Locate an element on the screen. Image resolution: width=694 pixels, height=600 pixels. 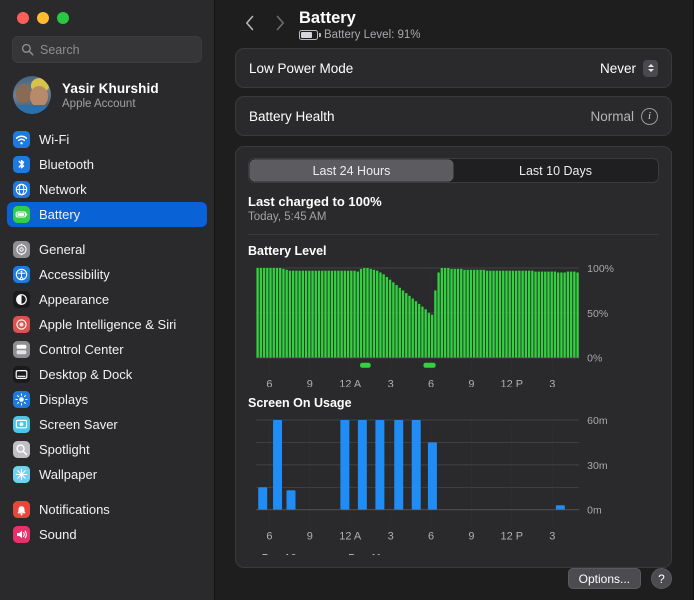
sidebar-item-accessibility: Accessibility is located at coordinates (107, 274).